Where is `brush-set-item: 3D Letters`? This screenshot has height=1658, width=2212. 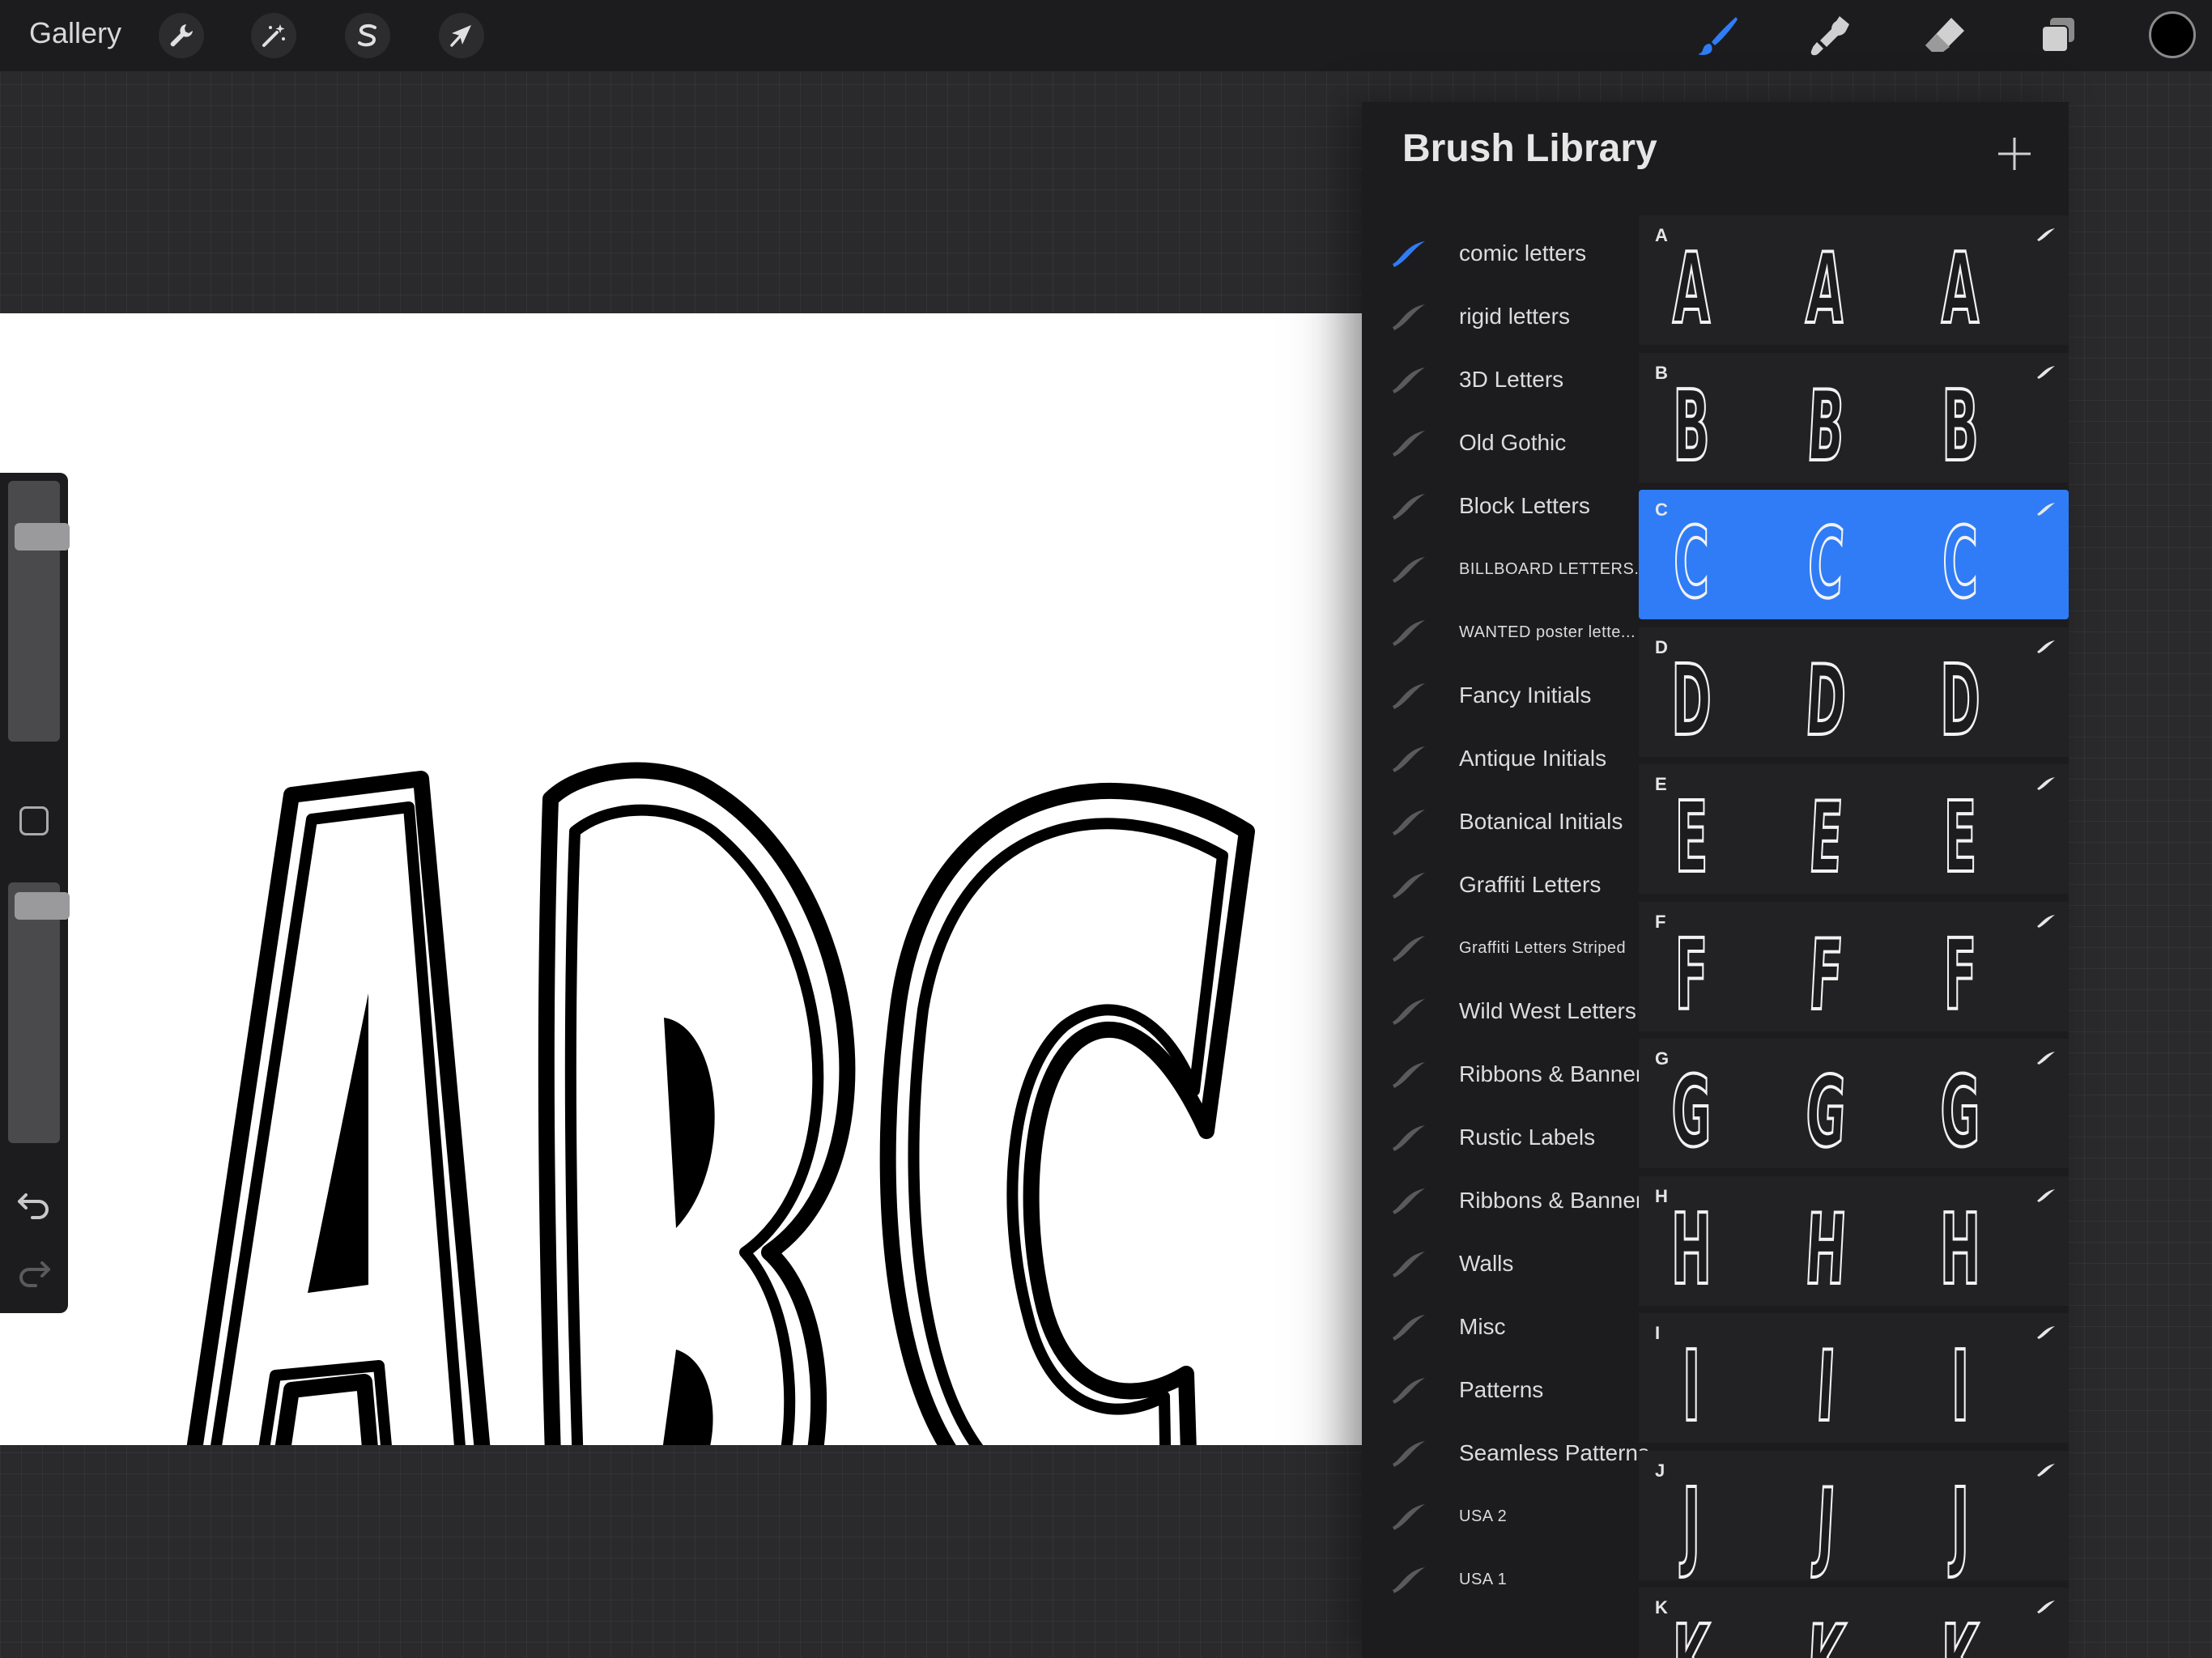
brush-set-item: 3D Letters is located at coordinates (1499, 379).